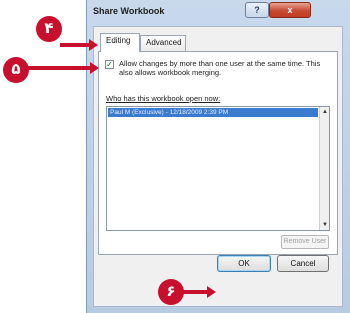 This screenshot has height=313, width=350. I want to click on help-button: ?, so click(257, 10).